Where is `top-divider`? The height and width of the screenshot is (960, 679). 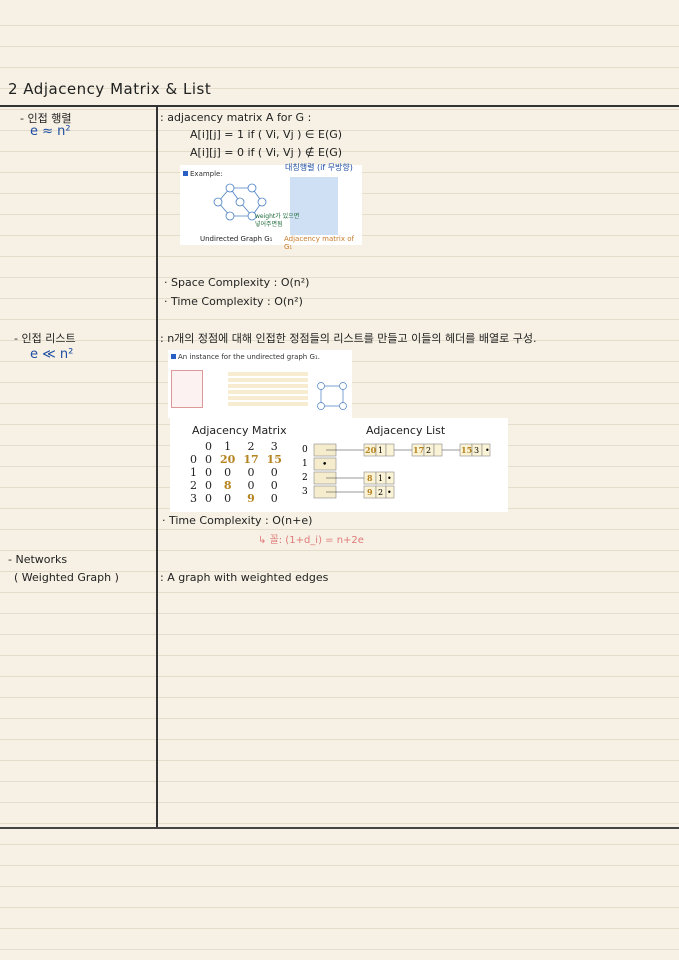 top-divider is located at coordinates (339, 106).